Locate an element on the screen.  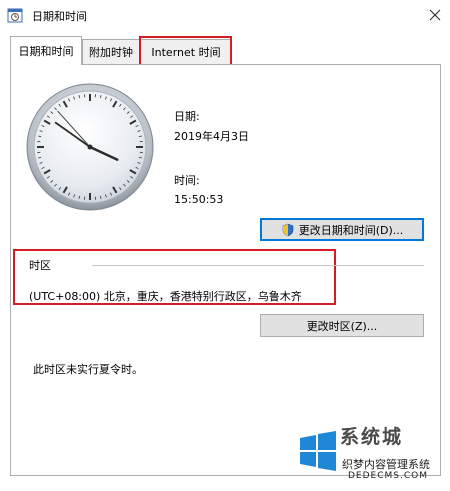
date-label: 日期: is located at coordinates (187, 116).